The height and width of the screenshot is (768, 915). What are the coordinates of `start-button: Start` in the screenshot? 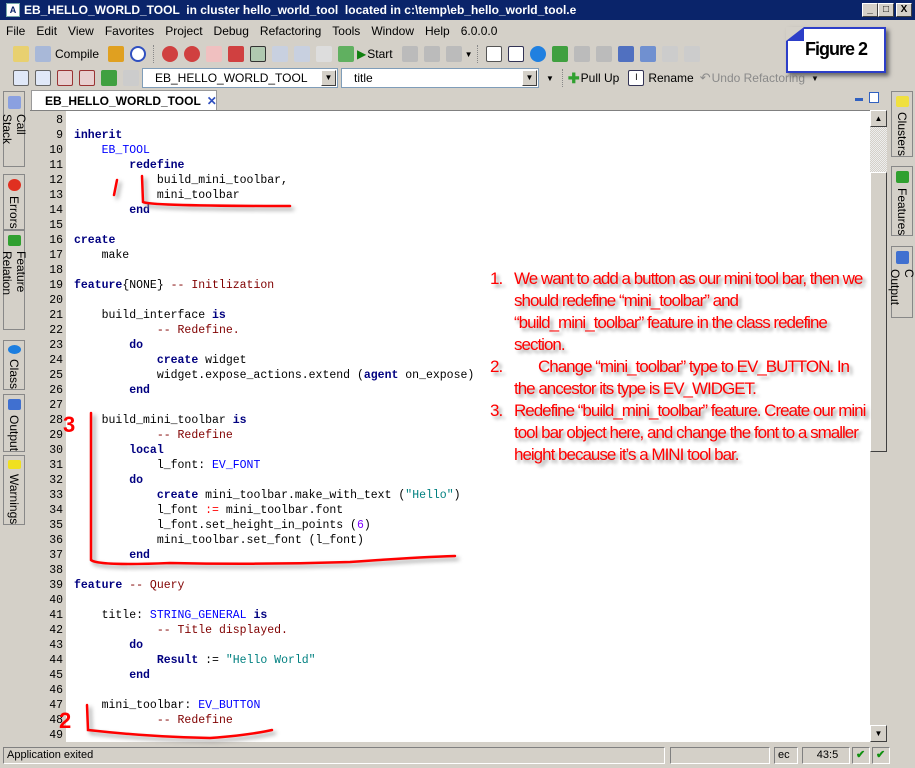 It's located at (379, 54).